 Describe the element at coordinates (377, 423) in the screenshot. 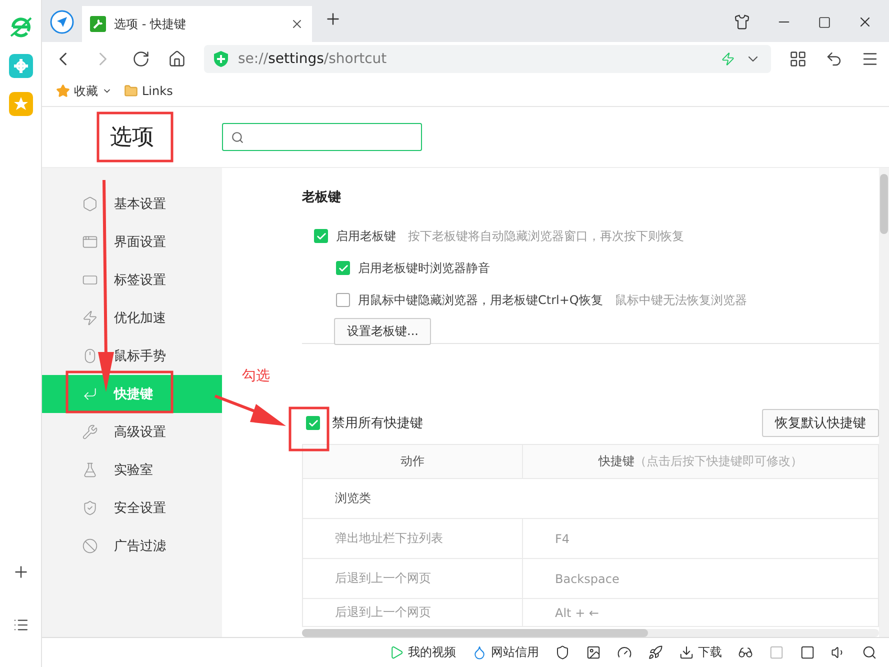

I see `option-label: 禁用所有快捷键` at that location.